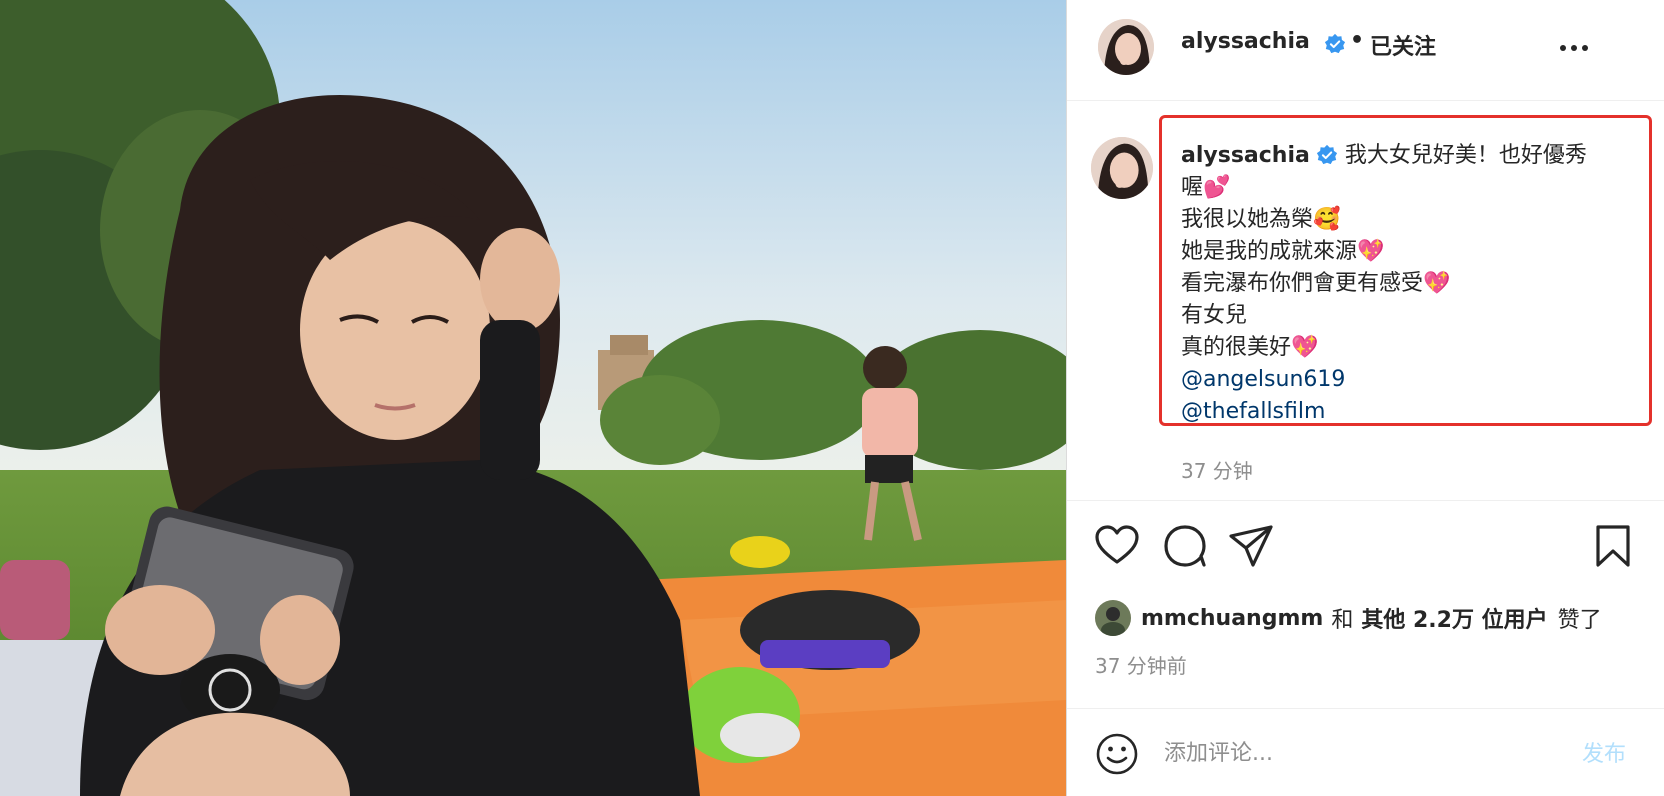  What do you see at coordinates (1250, 347) in the screenshot?
I see `caption-line-7: 真的很美好💖` at bounding box center [1250, 347].